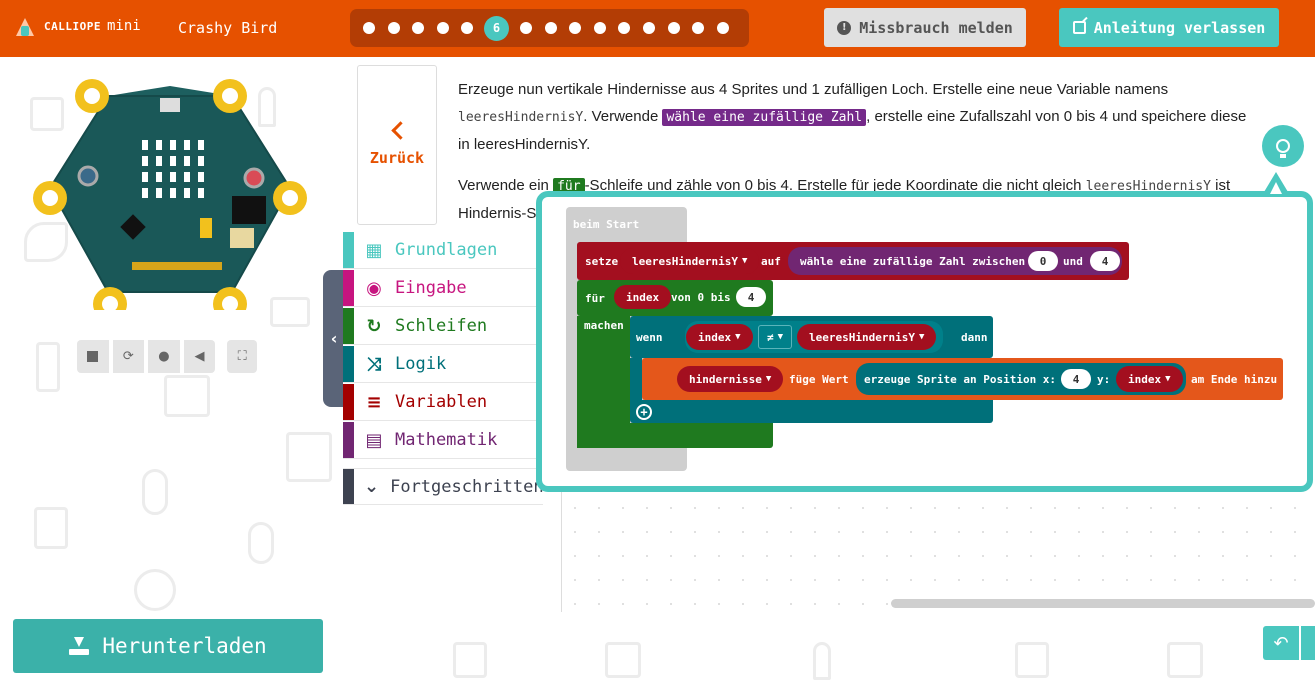  What do you see at coordinates (644, 411) in the screenshot?
I see `plus-icon: +` at bounding box center [644, 411].